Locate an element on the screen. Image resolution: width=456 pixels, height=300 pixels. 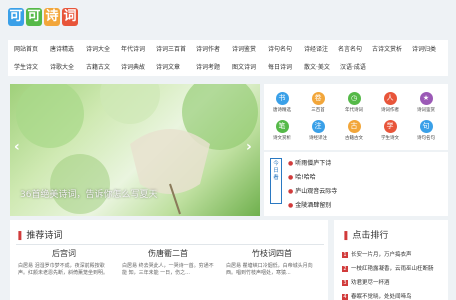
nav-item: 诗词三百首 is located at coordinates (171, 48).